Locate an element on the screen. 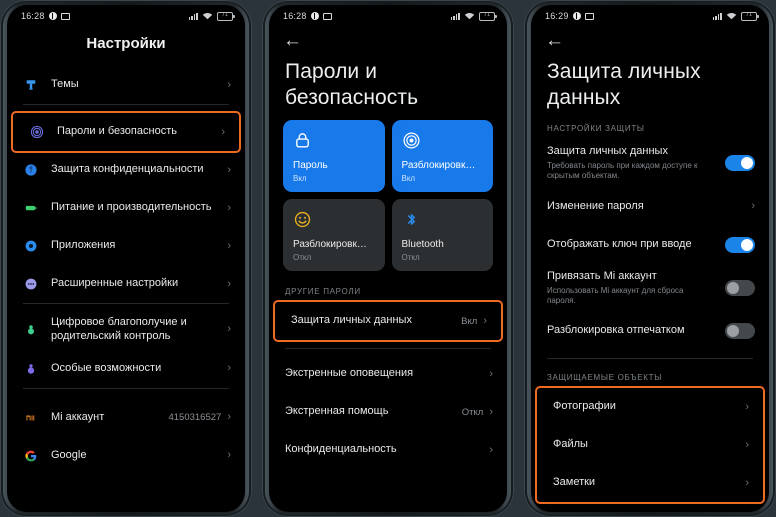 This screenshot has height=517, width=776. settings-row-show-key-on-input: Отображать ключ при вводе is located at coordinates (650, 245).